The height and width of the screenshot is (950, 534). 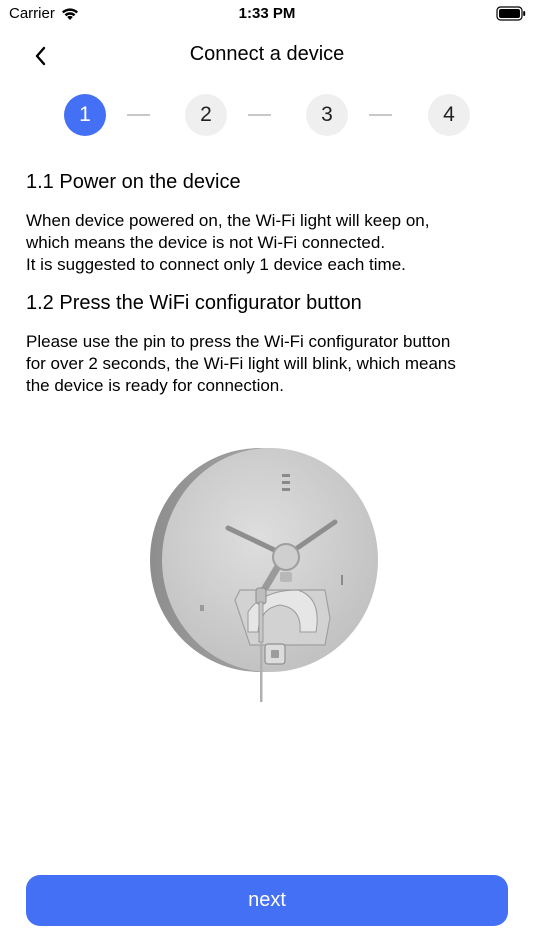 What do you see at coordinates (449, 115) in the screenshot?
I see `step-4: 4` at bounding box center [449, 115].